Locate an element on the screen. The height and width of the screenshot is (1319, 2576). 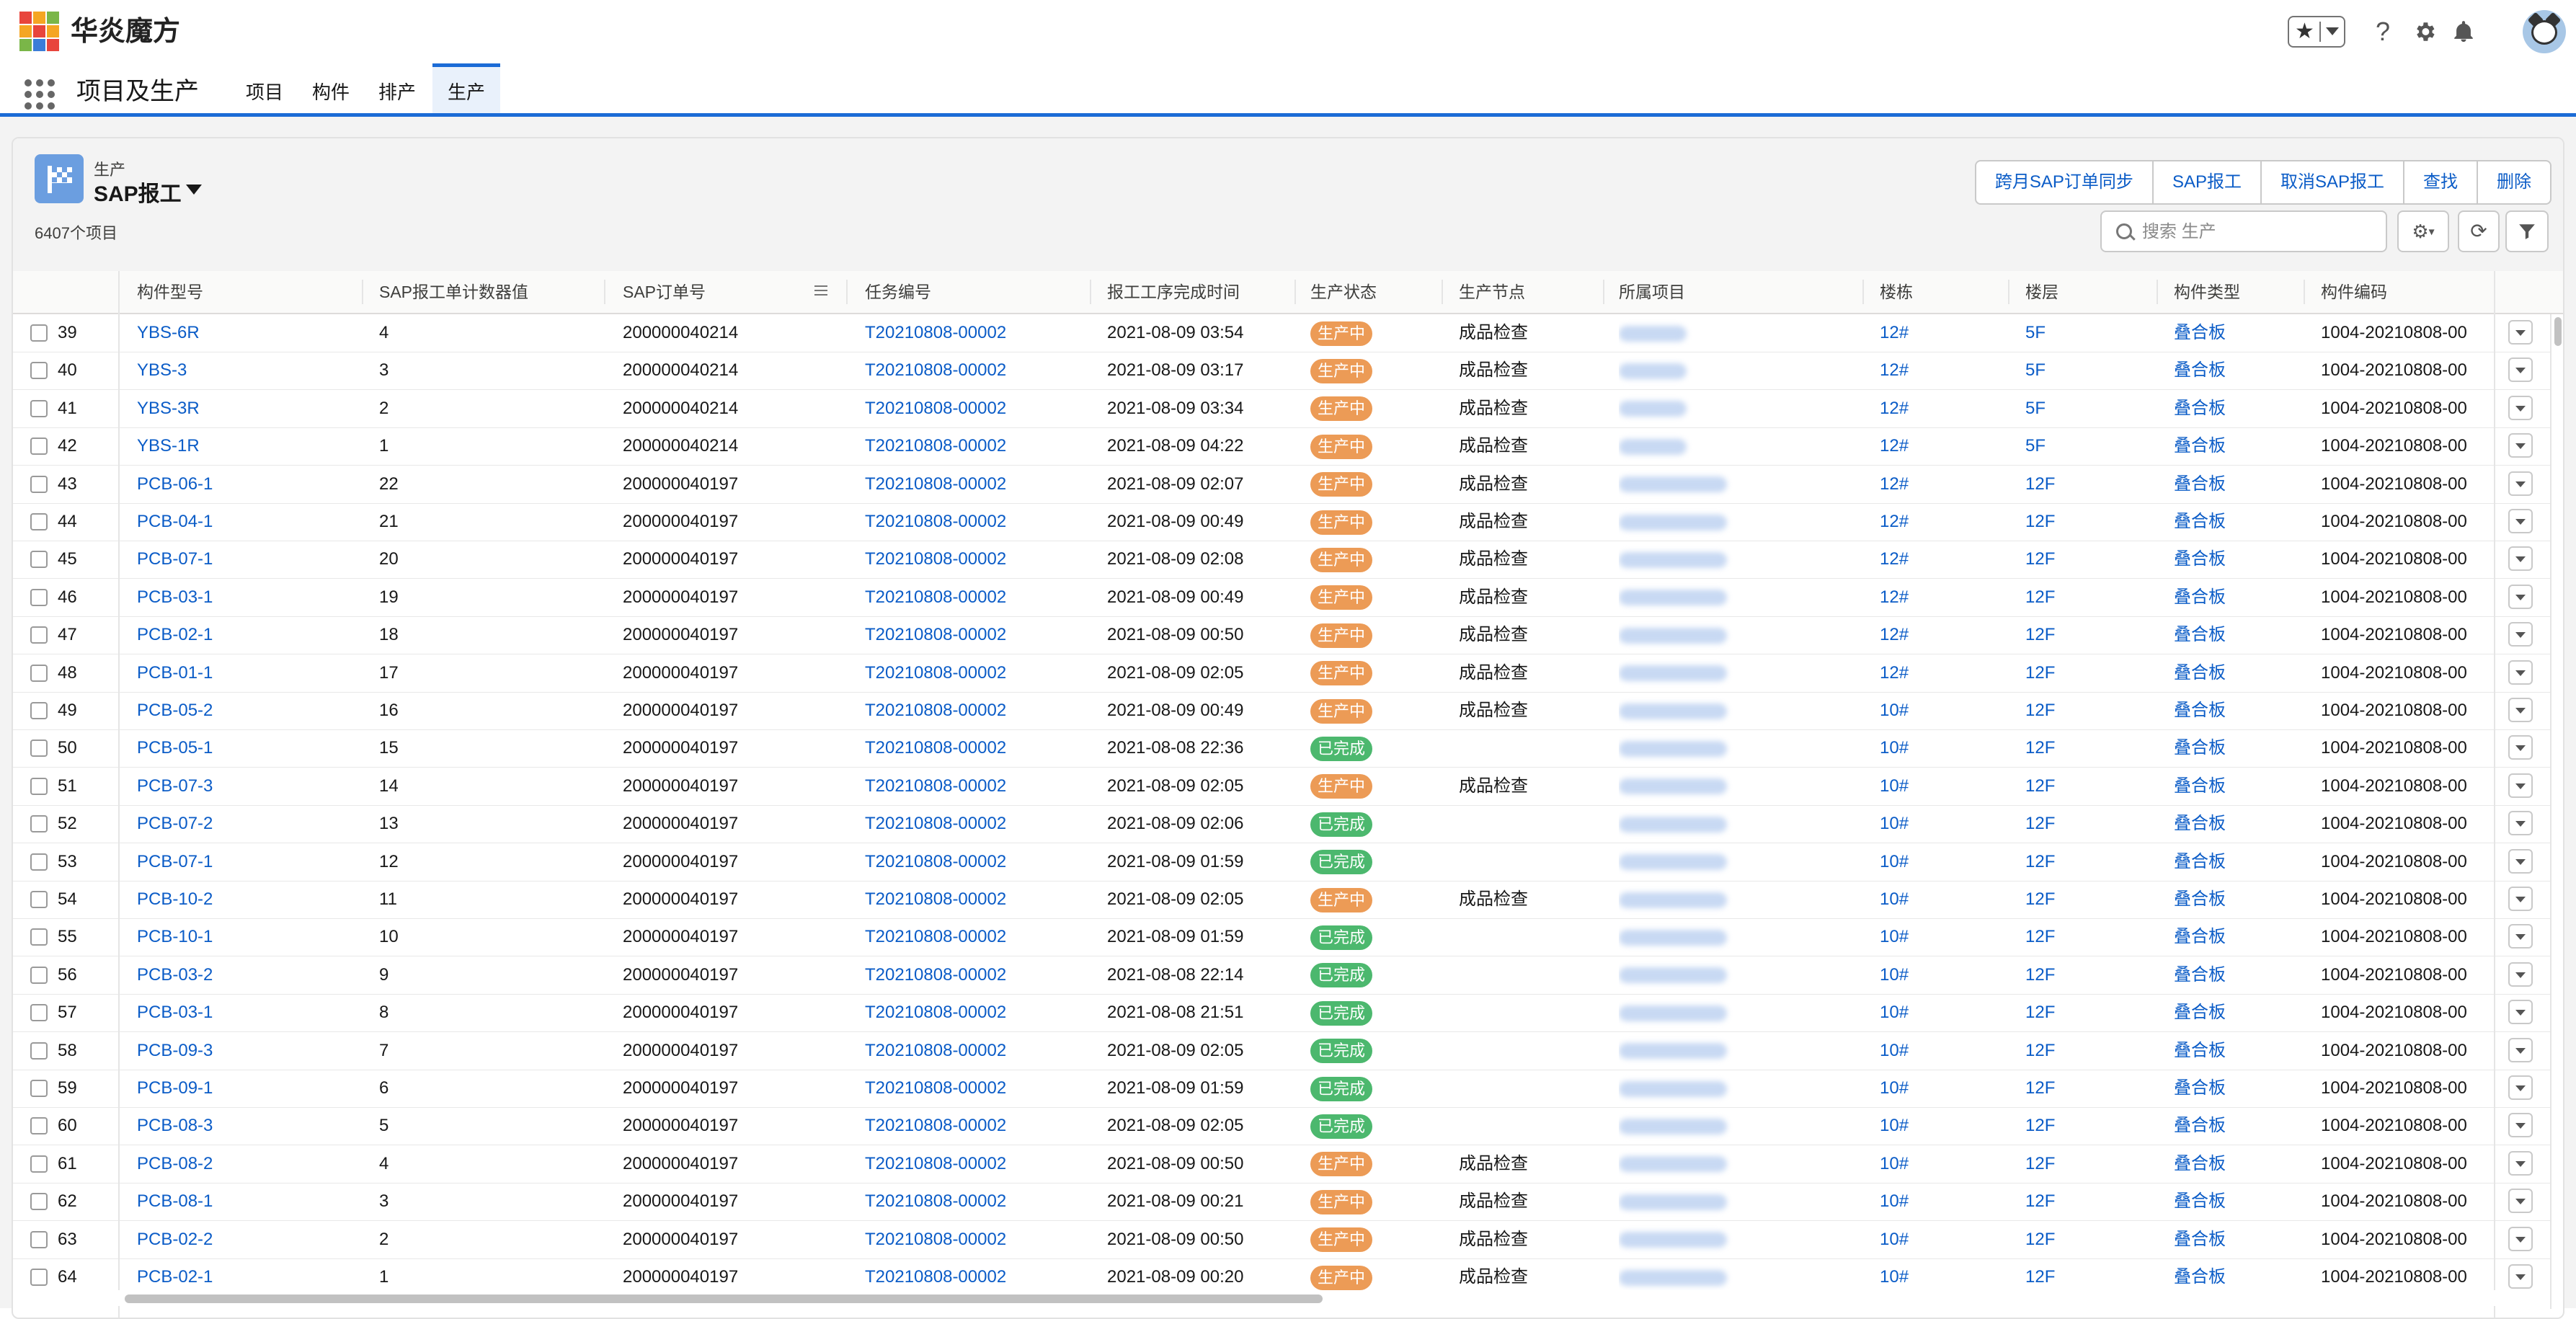
component-model-link: PCB-03-2 is located at coordinates (245, 975).